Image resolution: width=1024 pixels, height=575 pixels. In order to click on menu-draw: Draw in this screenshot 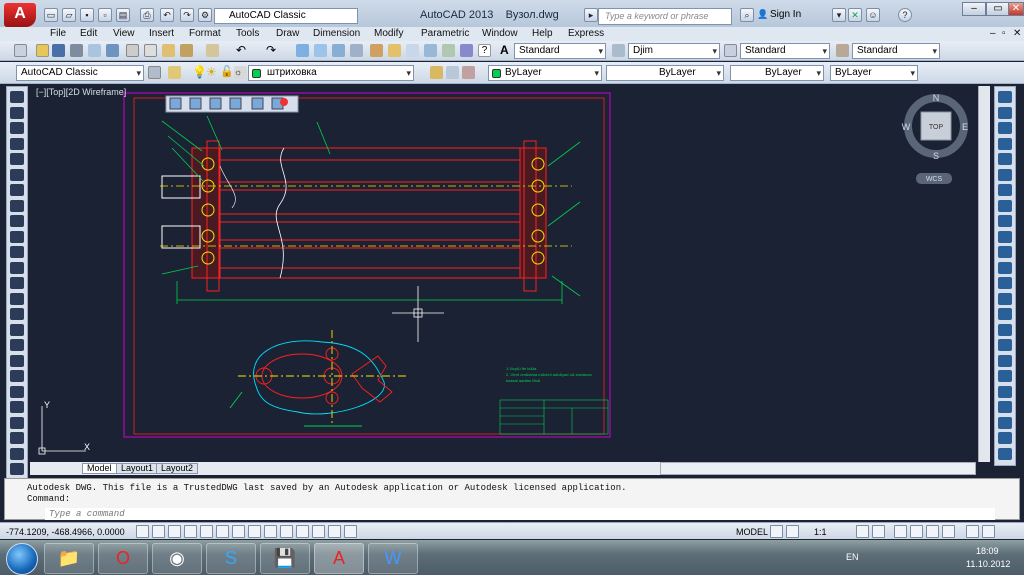, I will do `click(287, 33)`.